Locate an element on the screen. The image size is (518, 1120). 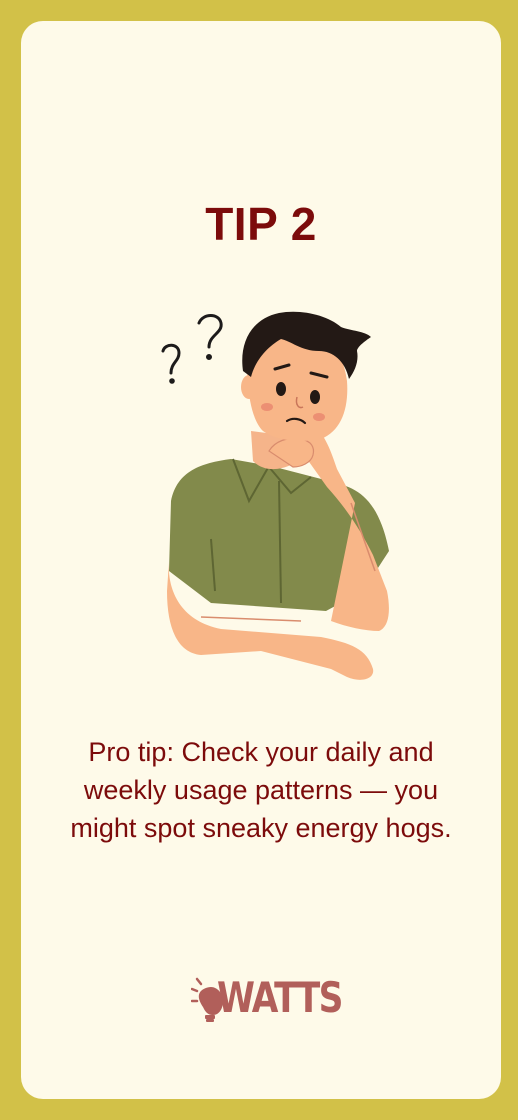
thinking-man-illustration is located at coordinates (275, 495).